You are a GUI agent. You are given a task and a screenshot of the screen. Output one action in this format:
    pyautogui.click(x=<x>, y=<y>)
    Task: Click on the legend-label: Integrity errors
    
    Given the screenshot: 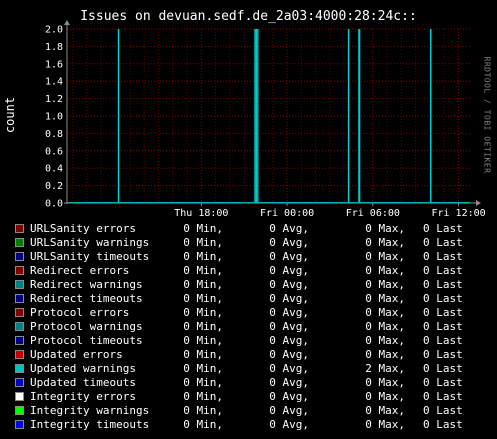 What is the action you would take?
    pyautogui.click(x=83, y=396)
    